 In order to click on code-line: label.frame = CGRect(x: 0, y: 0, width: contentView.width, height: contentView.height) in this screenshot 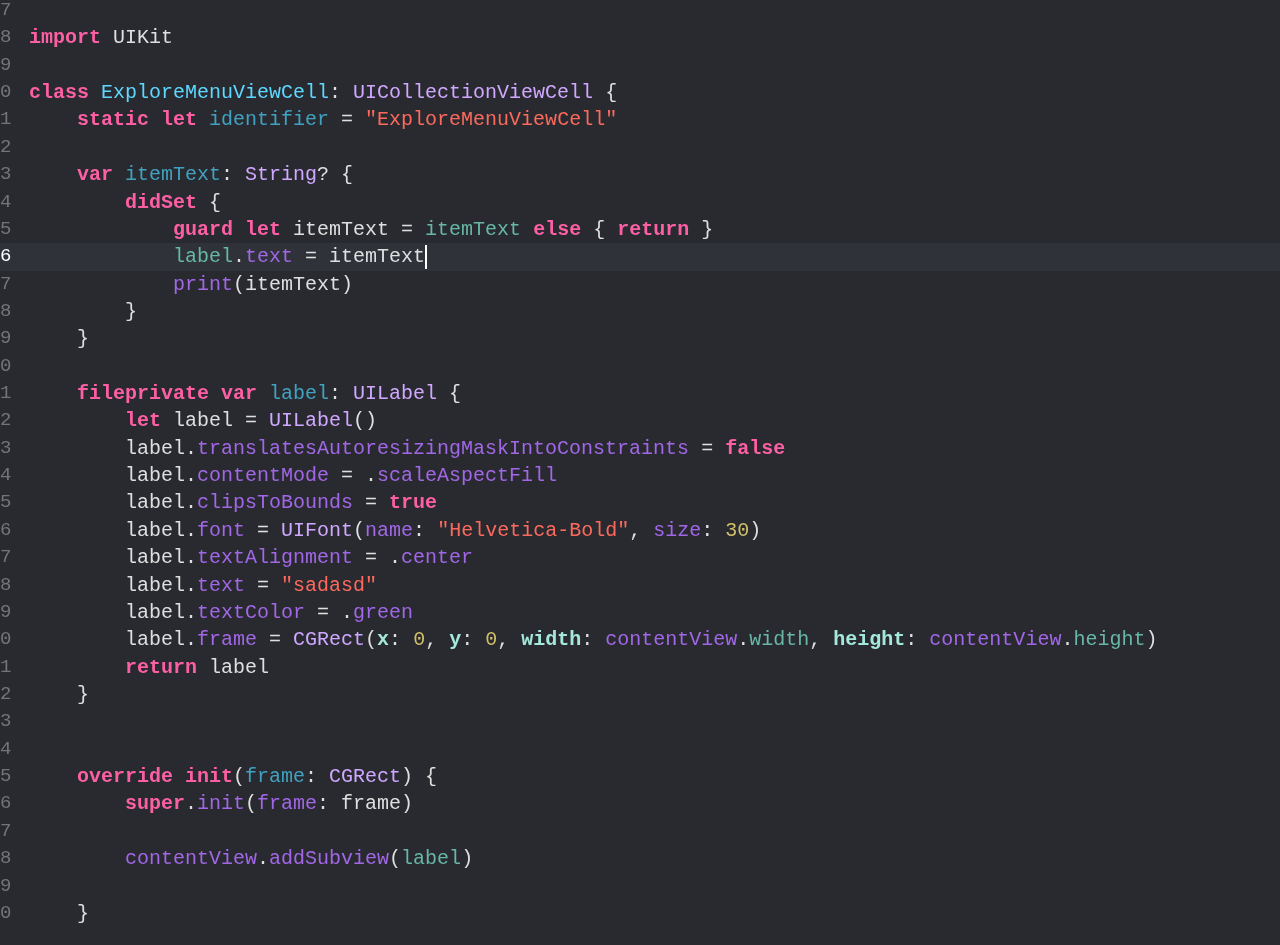, I will do `click(641, 640)`.